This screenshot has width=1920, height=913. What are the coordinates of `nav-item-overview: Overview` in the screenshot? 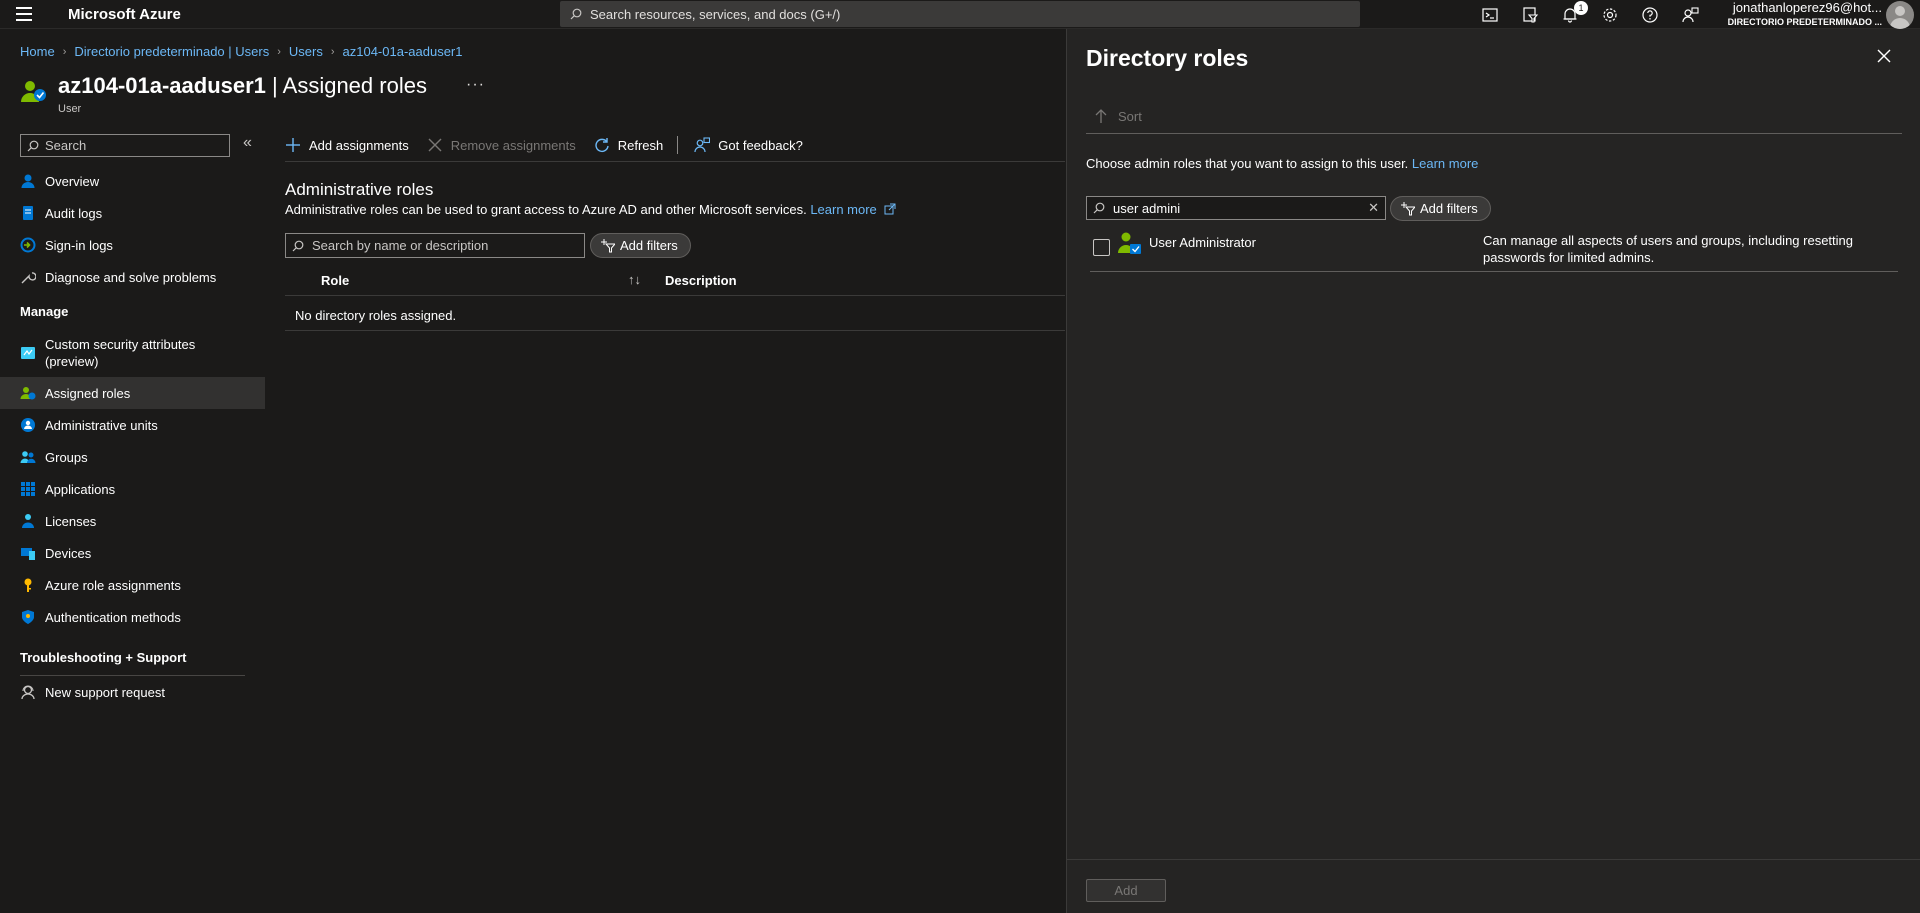 It's located at (132, 181).